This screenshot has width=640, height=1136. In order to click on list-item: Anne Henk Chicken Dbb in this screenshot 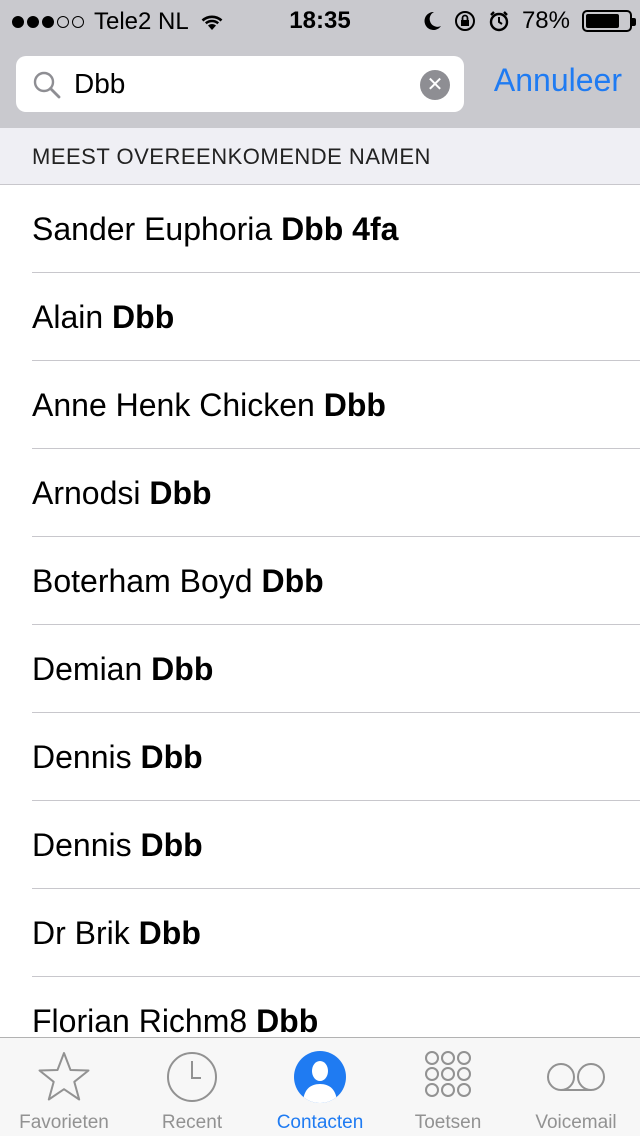, I will do `click(320, 405)`.